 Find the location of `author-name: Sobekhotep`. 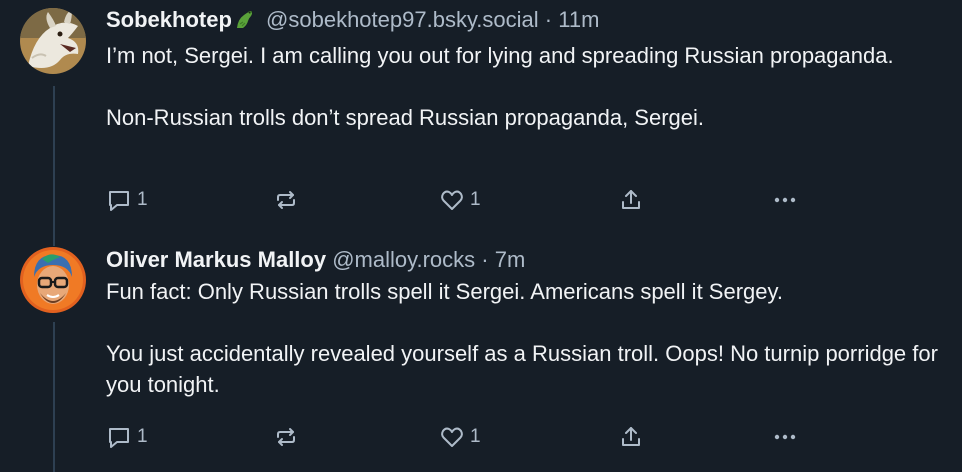

author-name: Sobekhotep is located at coordinates (169, 19).